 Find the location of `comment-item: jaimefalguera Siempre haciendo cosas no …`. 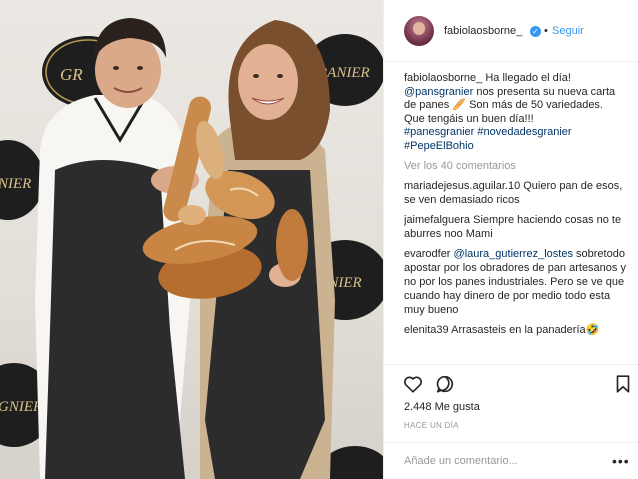

comment-item: jaimefalguera Siempre haciendo cosas no … is located at coordinates (515, 227).